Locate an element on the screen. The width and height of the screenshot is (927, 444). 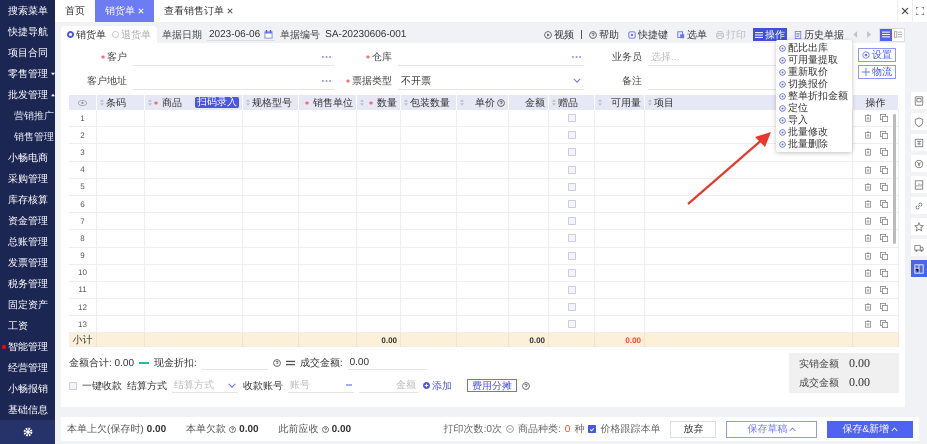
tab: 查看销售订单 is located at coordinates (198, 11).